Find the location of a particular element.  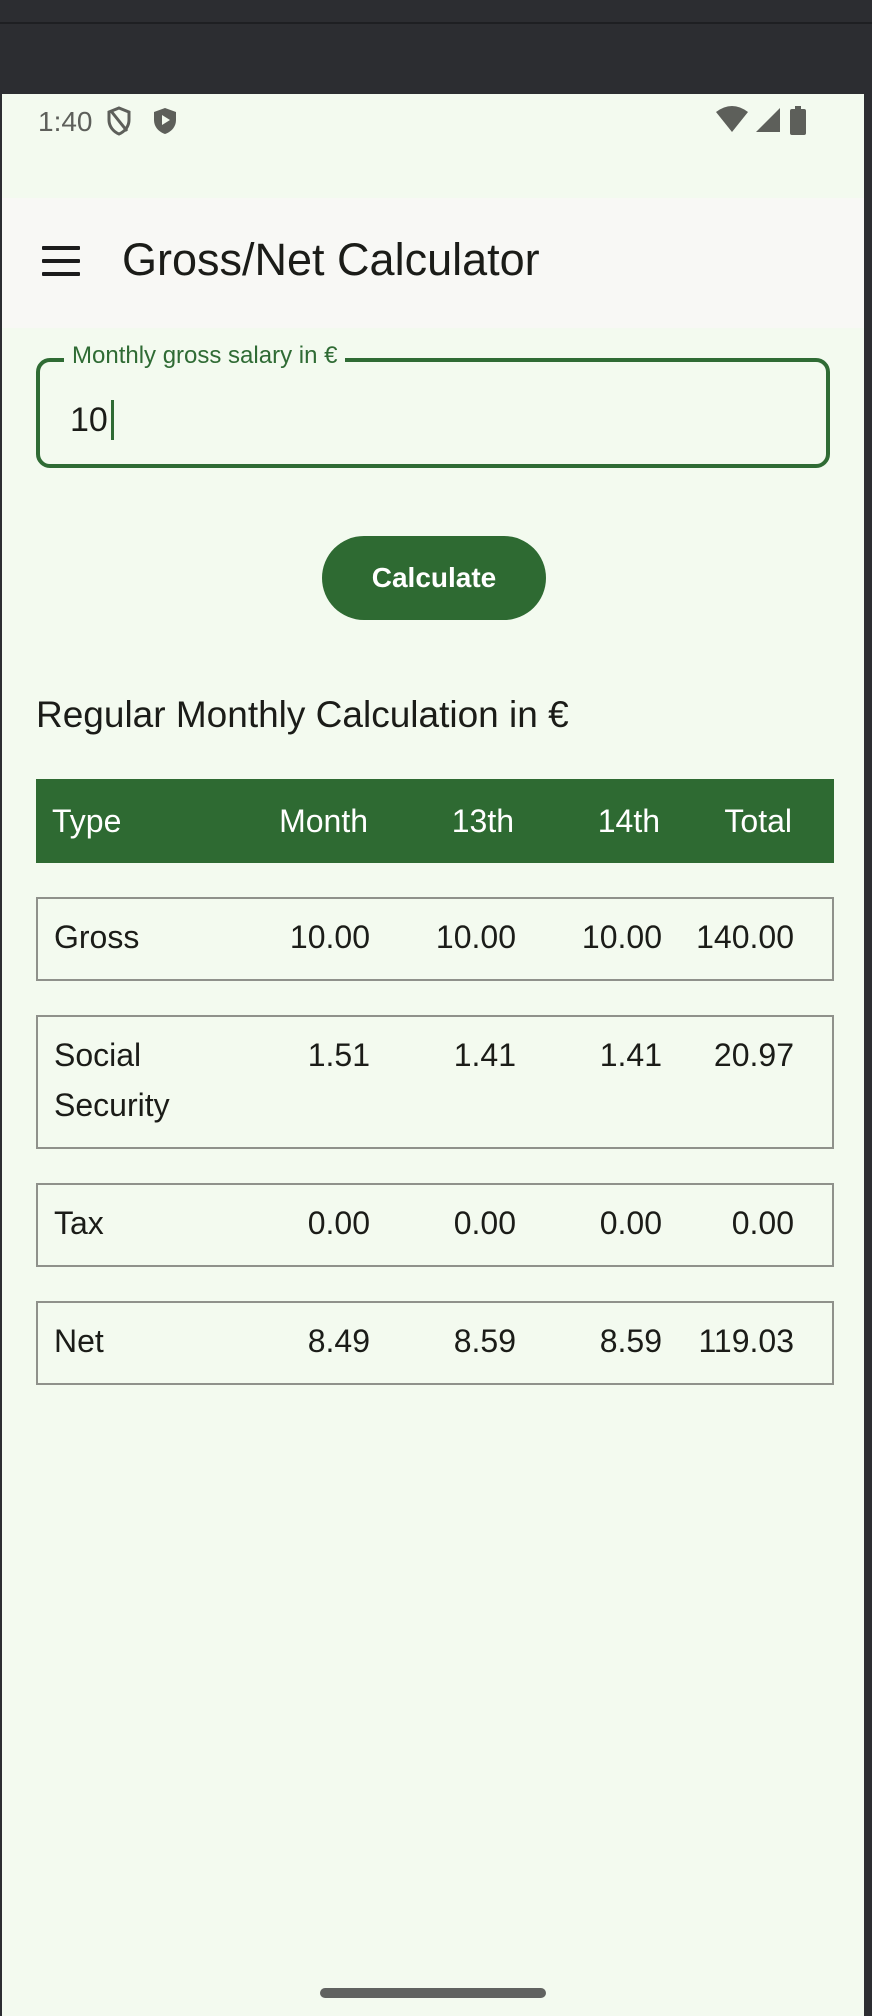

row-type: Net is located at coordinates (79, 1341).